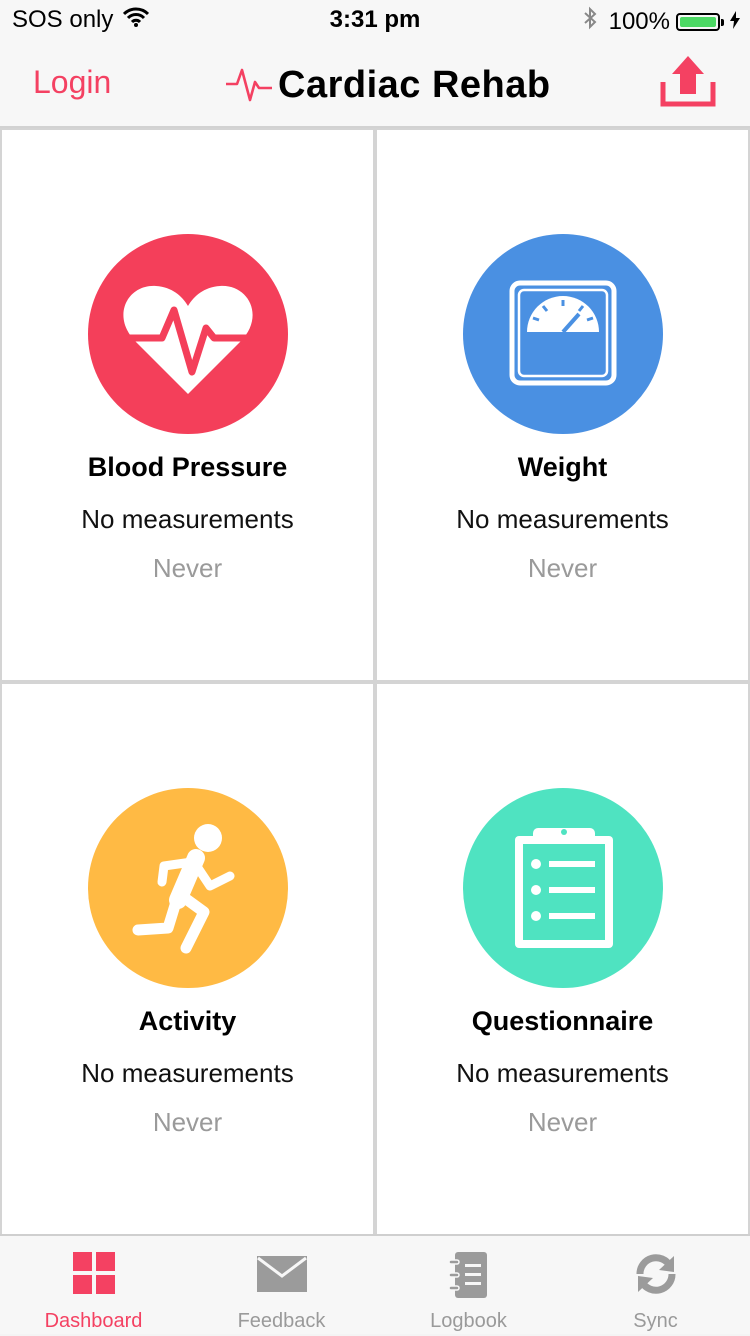  I want to click on tab-bar: Dashboard Feedback Logbook Sync, so click(375, 1284).